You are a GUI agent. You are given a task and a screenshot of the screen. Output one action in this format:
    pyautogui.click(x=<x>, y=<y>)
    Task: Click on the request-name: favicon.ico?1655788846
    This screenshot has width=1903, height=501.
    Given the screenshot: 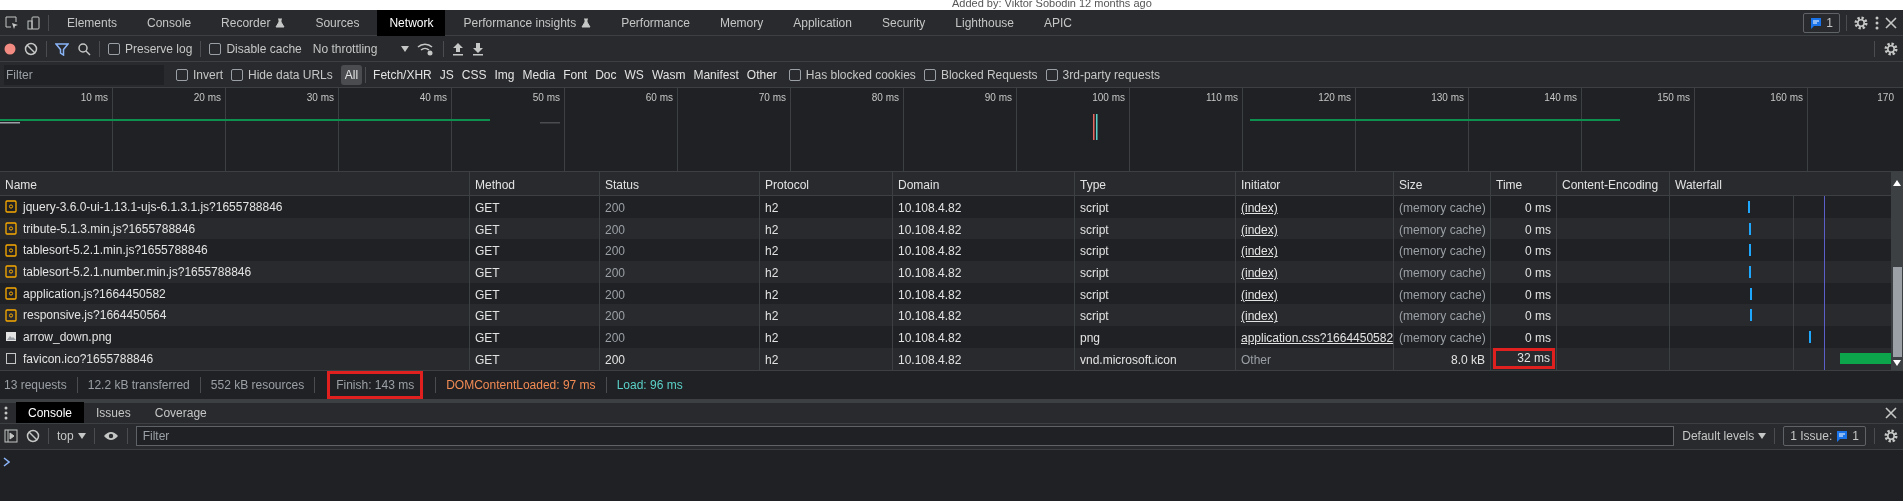 What is the action you would take?
    pyautogui.click(x=88, y=358)
    